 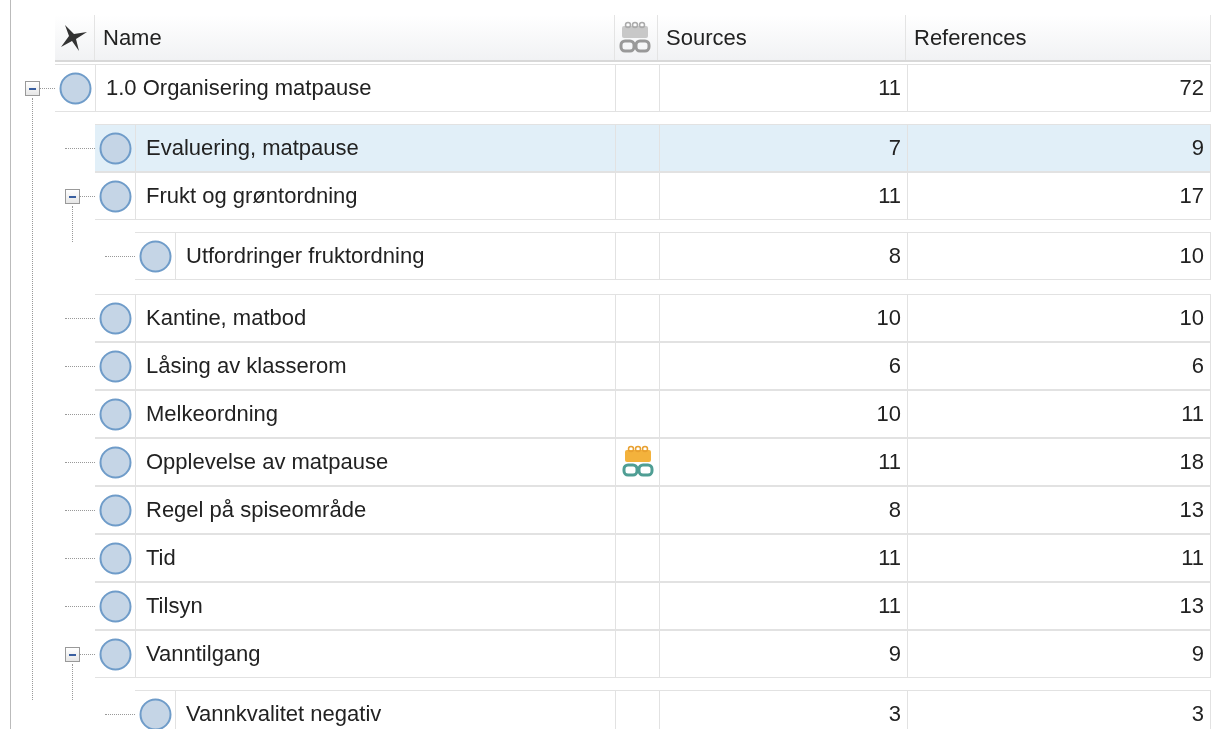 I want to click on tree-row: Melkeordning 10 11, so click(x=653, y=414).